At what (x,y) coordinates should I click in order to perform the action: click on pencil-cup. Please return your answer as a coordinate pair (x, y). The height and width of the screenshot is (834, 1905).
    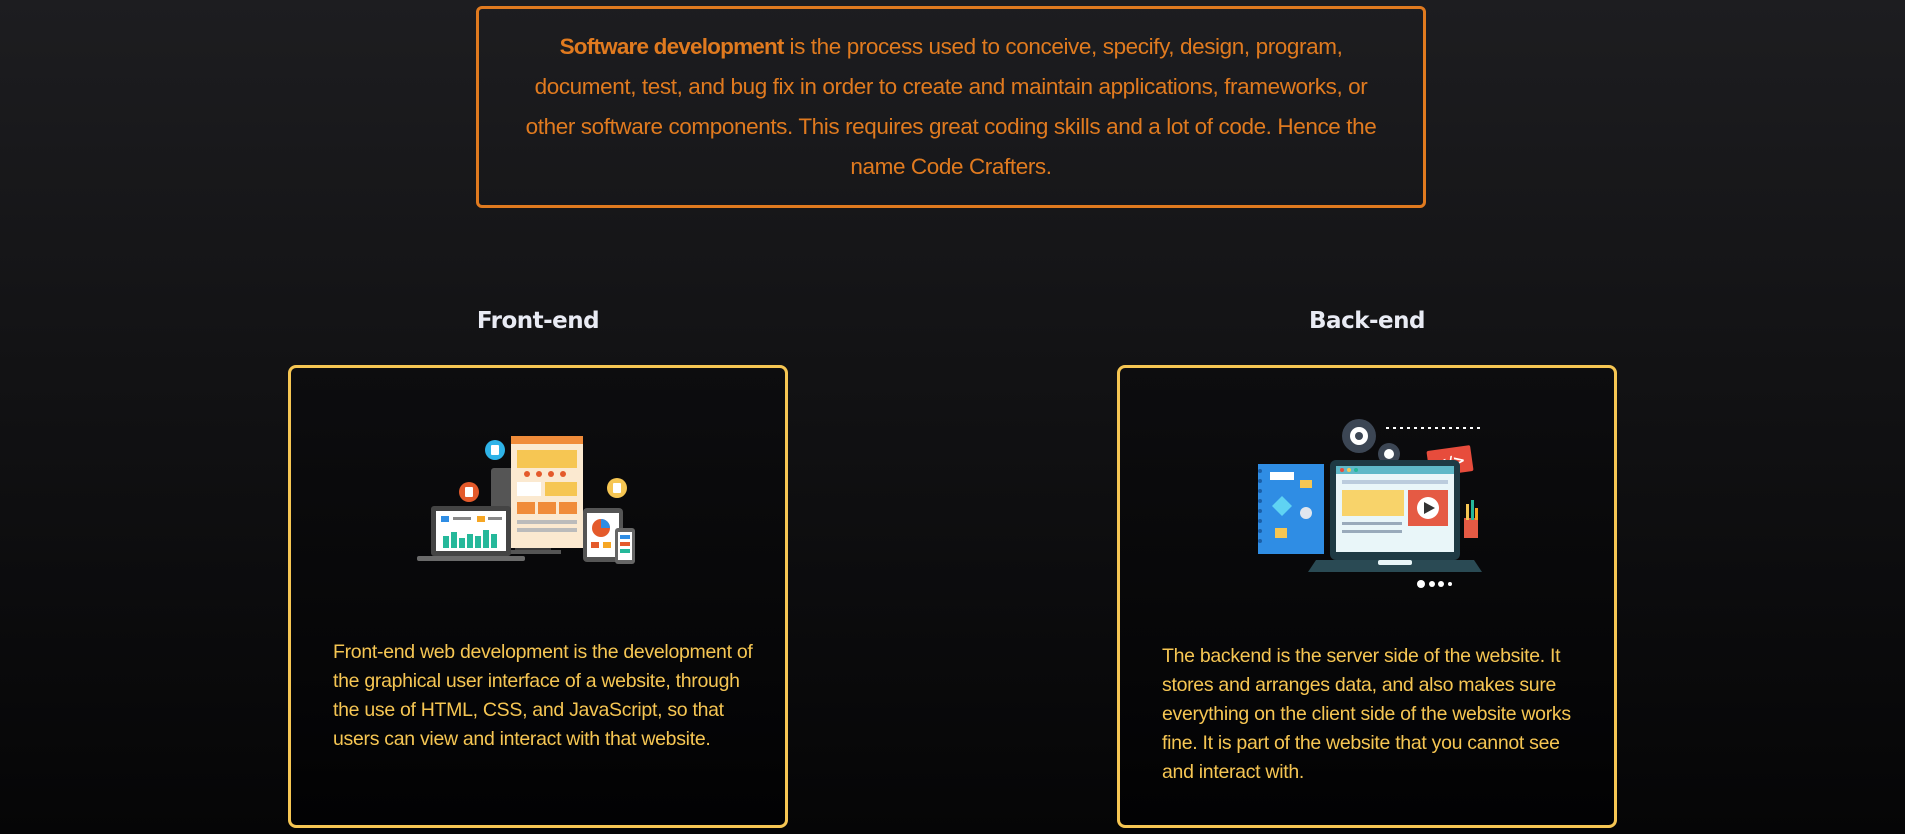
    Looking at the image, I should click on (1471, 528).